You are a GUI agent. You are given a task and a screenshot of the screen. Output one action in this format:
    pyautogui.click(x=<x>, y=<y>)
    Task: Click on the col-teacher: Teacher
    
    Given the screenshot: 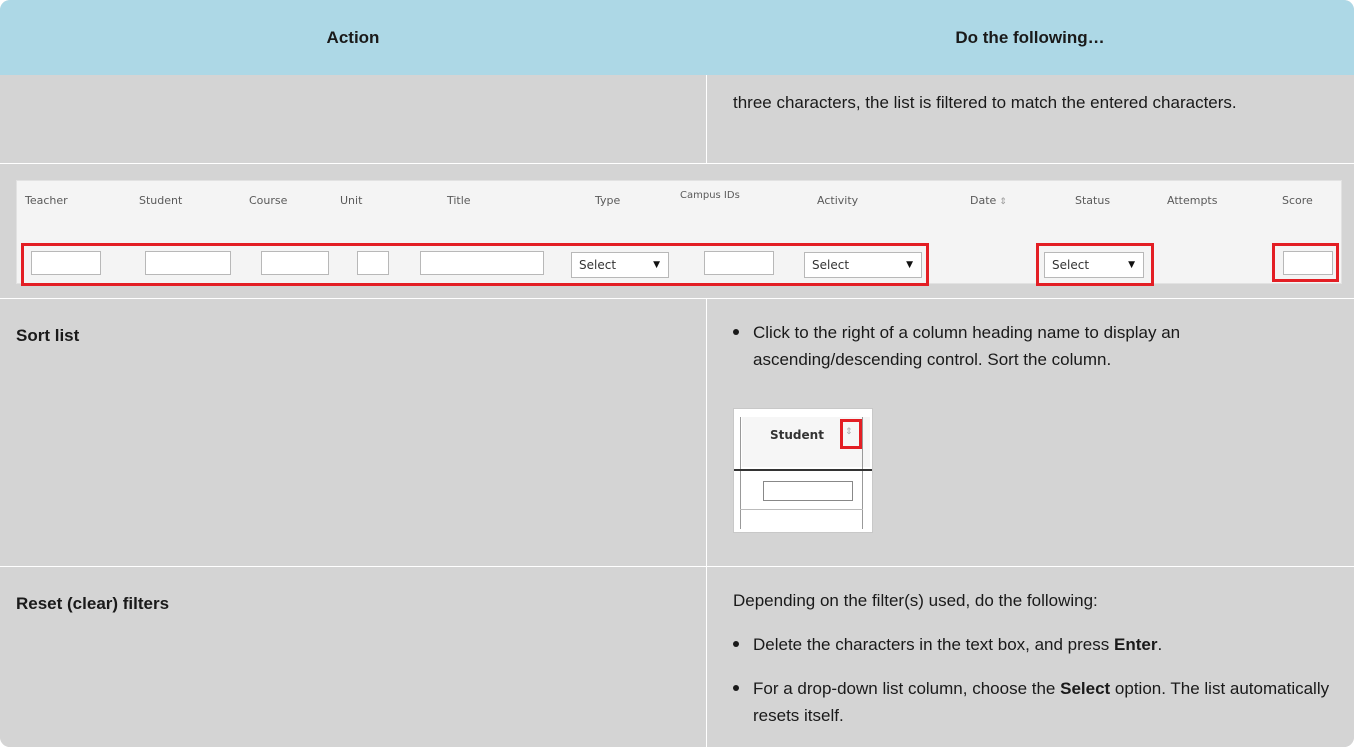 What is the action you would take?
    pyautogui.click(x=46, y=200)
    